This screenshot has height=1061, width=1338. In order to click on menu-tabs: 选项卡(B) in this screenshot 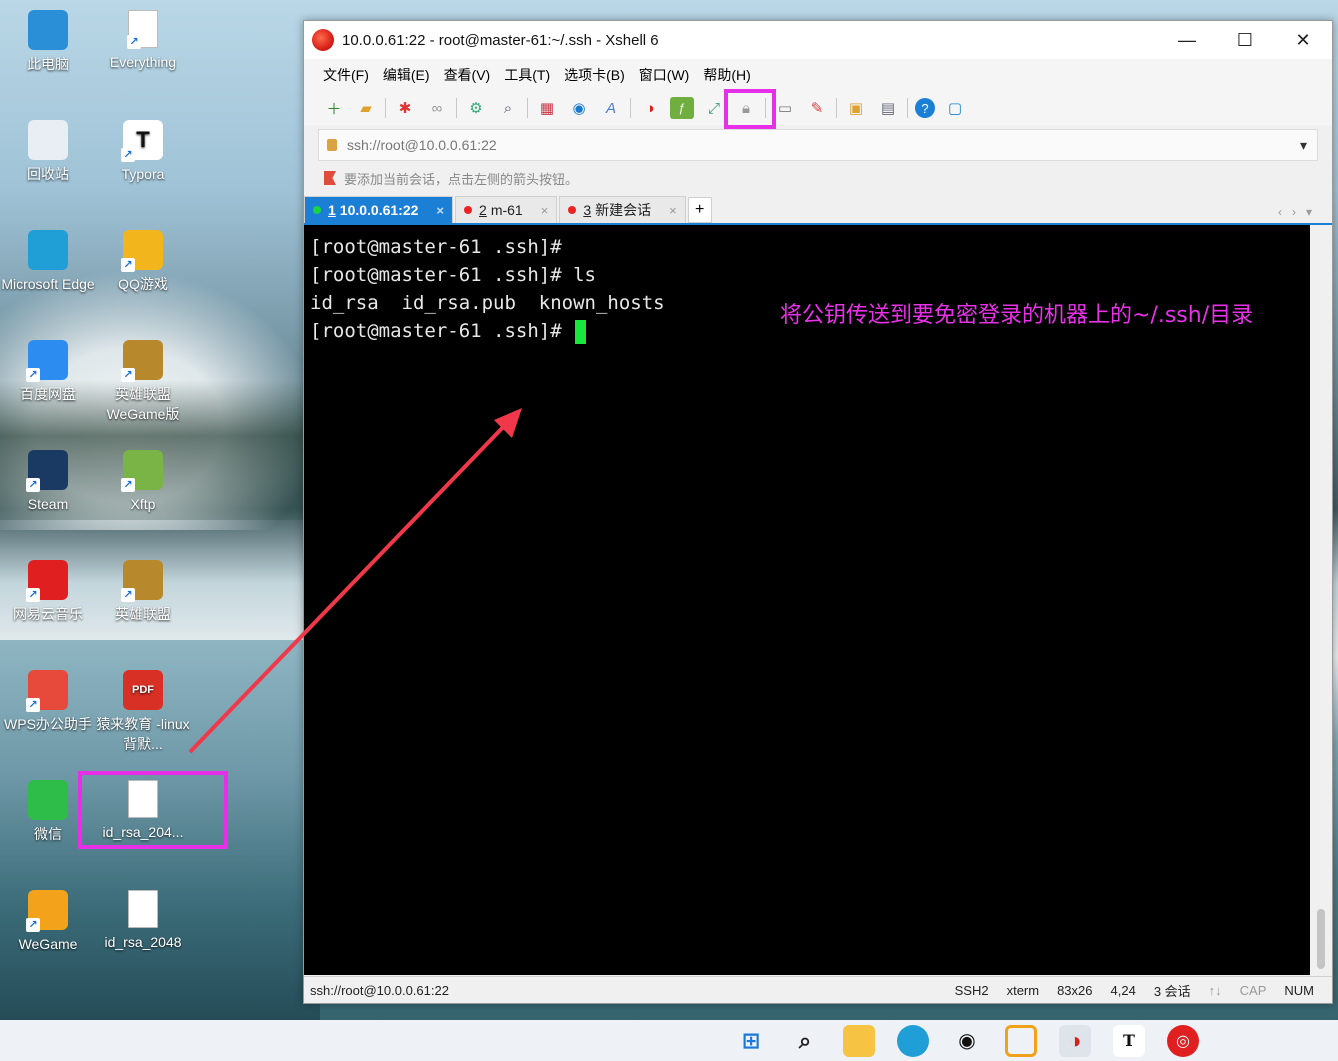, I will do `click(594, 75)`.